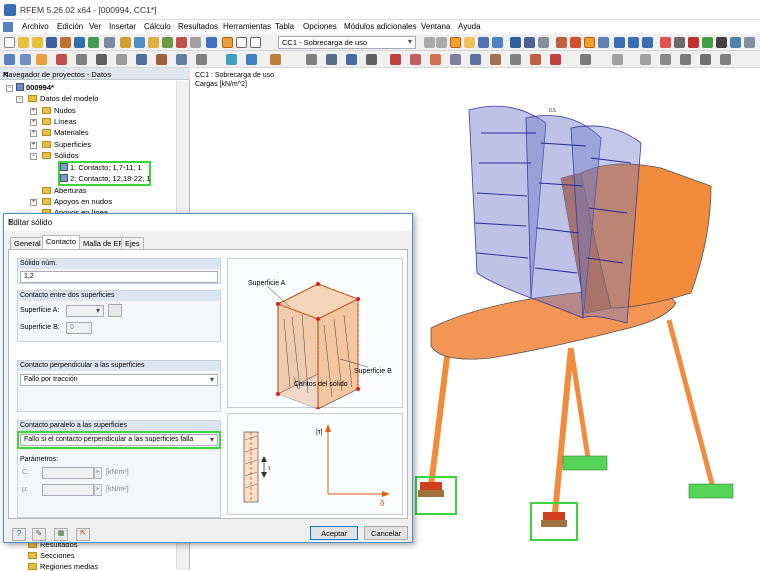  I want to click on c-field, so click(68, 473).